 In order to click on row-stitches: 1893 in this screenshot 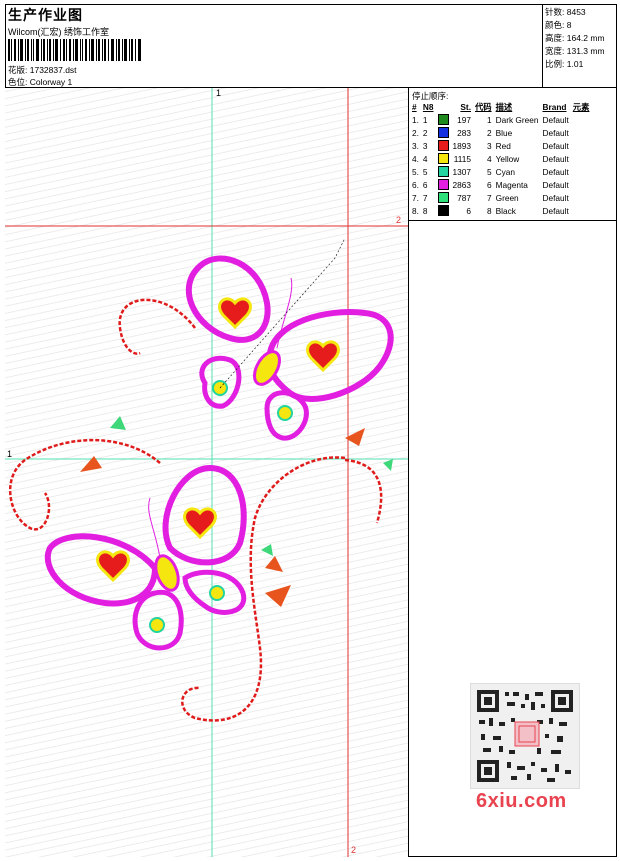, I will do `click(461, 145)`.